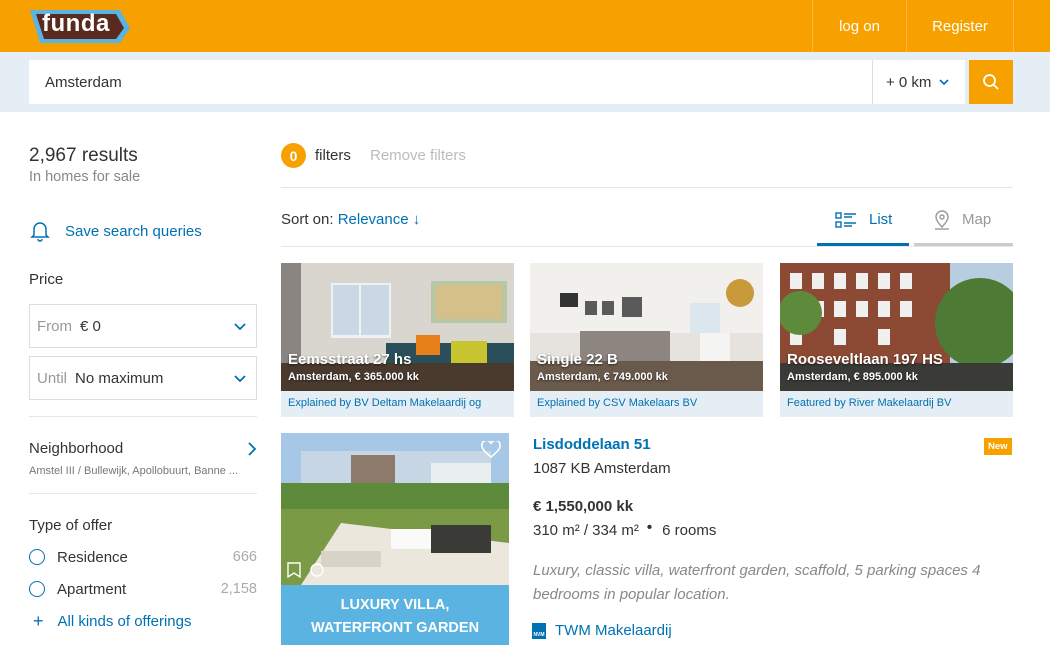  Describe the element at coordinates (353, 377) in the screenshot. I see `card-subtitle: Amsterdam, € 365.000 kk` at that location.